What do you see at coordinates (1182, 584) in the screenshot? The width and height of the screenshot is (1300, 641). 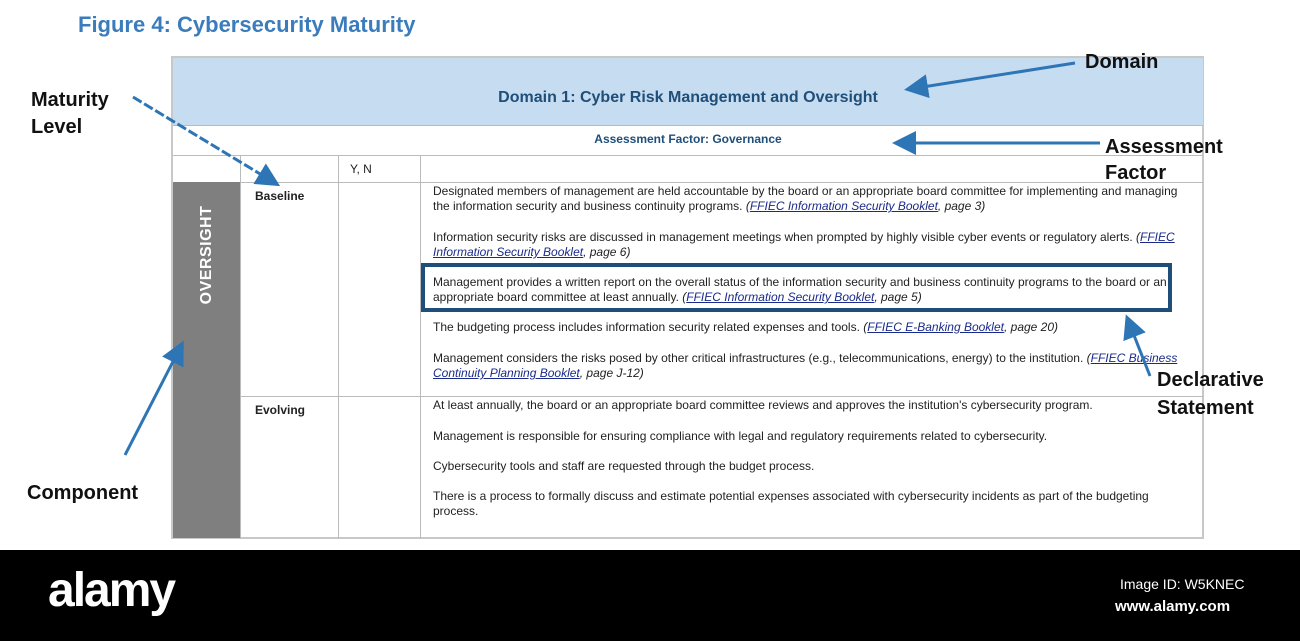 I see `image-id: Image ID: W5KNEC` at bounding box center [1182, 584].